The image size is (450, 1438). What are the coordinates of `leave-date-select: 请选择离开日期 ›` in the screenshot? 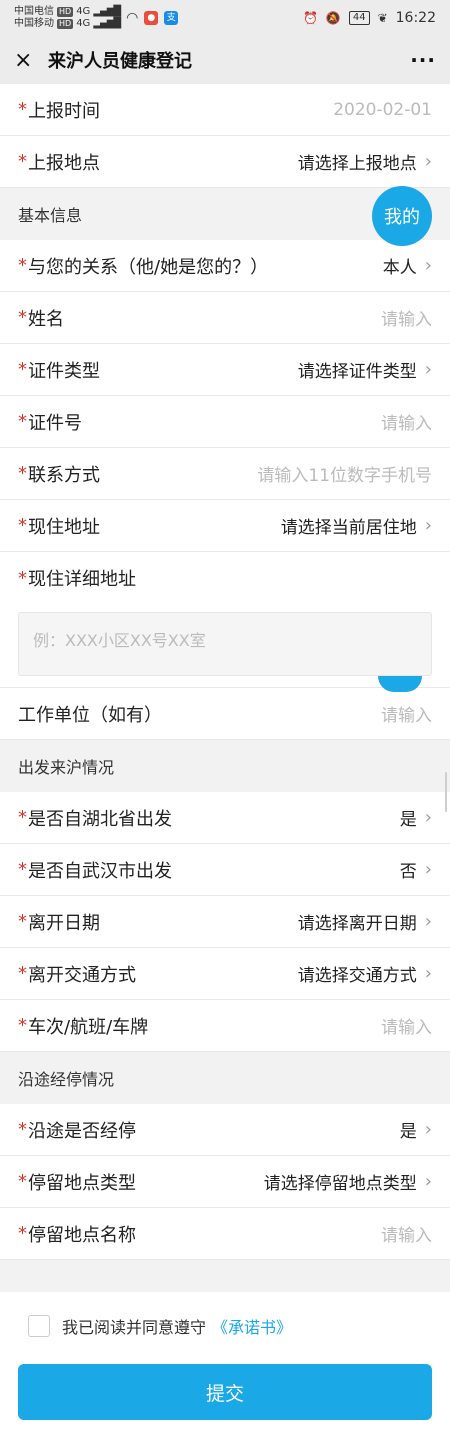 It's located at (365, 921).